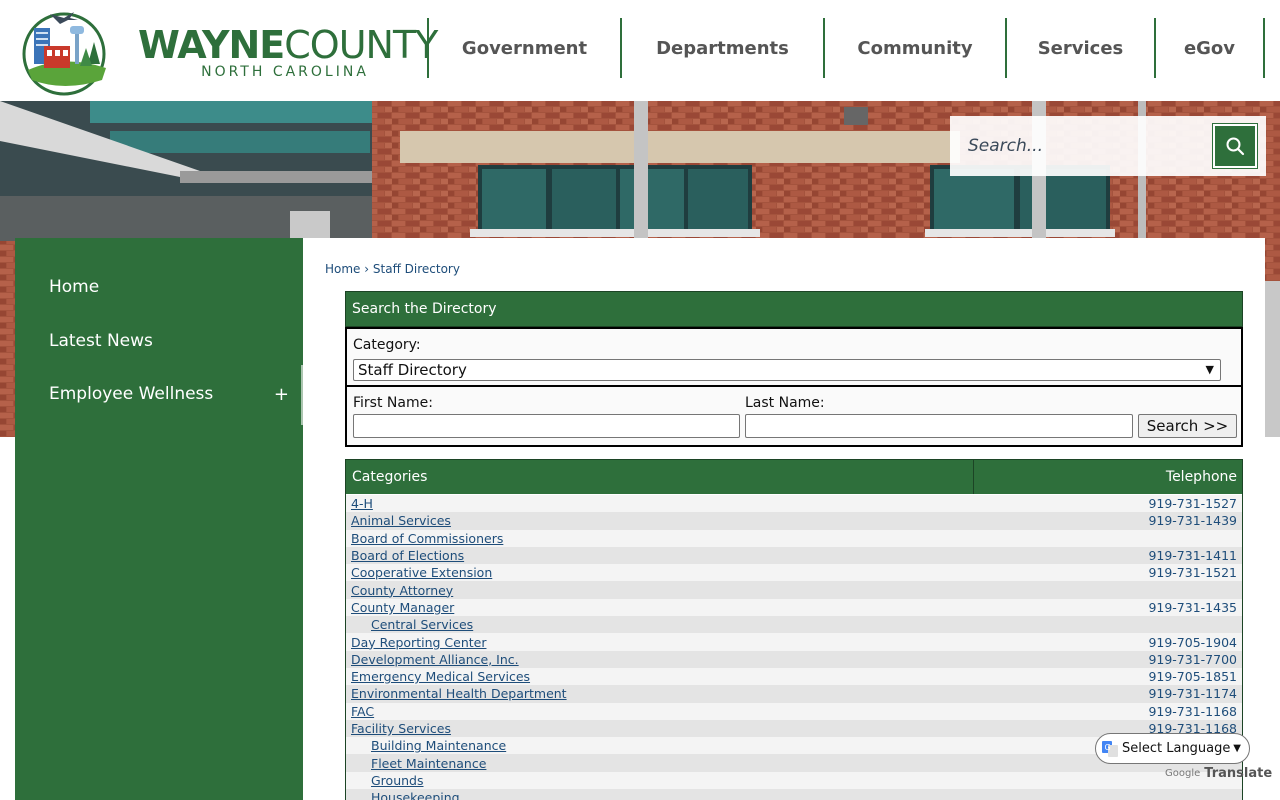  I want to click on table-row: Day Reporting Center 919-705-1904, so click(794, 642).